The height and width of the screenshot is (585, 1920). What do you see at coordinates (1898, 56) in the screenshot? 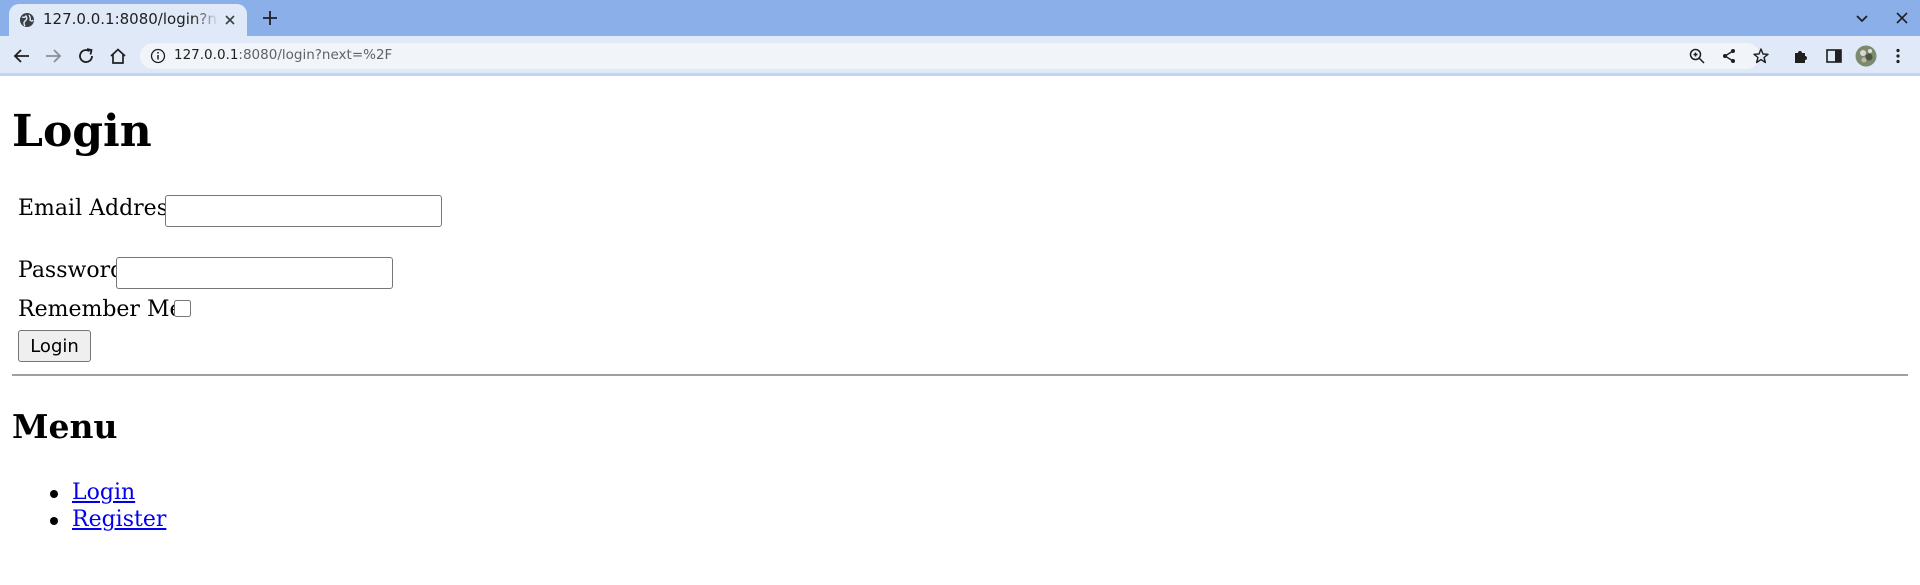
I see `kebab-menu-icon` at bounding box center [1898, 56].